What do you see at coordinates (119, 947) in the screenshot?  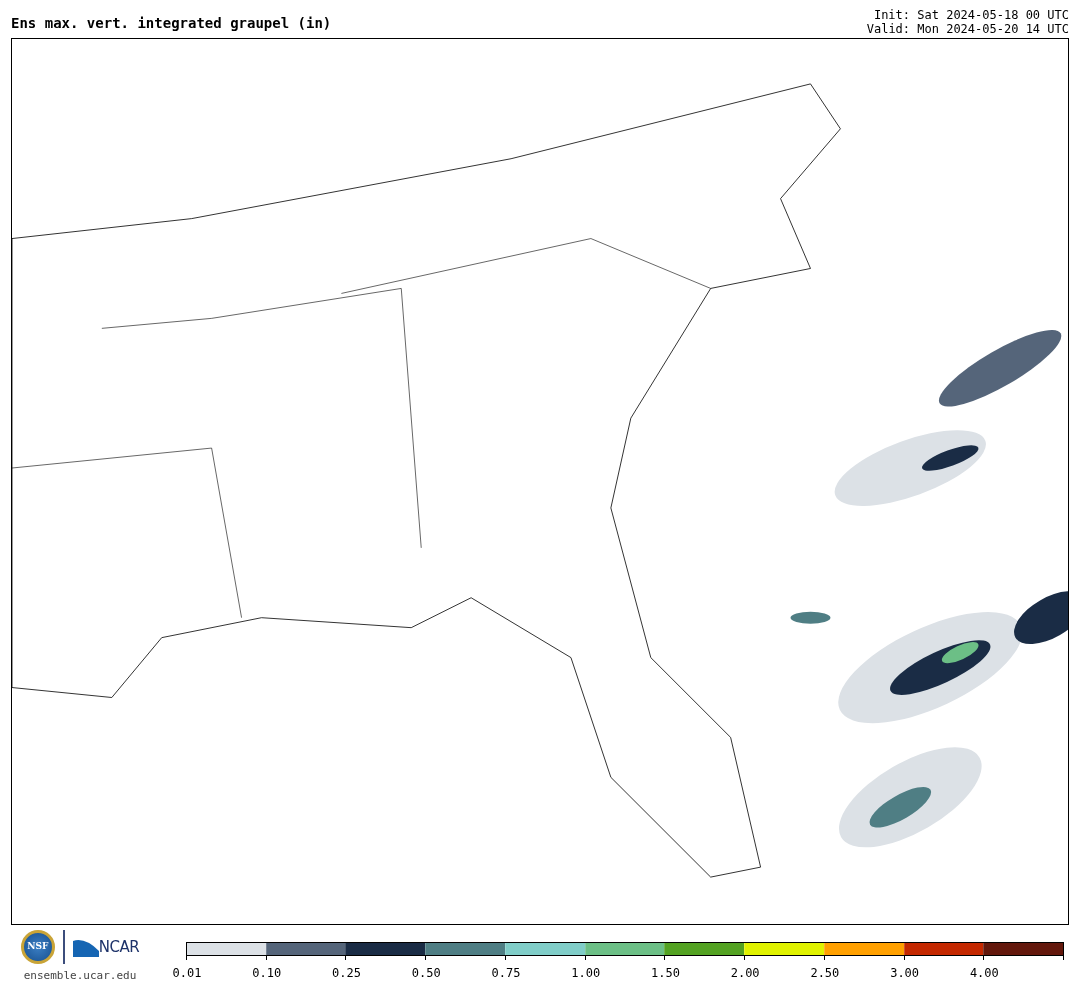 I see `ncar-logo: NCAR` at bounding box center [119, 947].